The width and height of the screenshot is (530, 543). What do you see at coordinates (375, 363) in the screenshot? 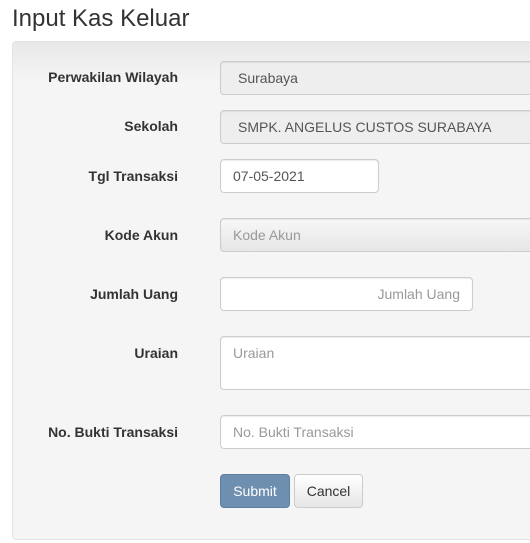
I see `uraian-textarea: Uraian` at bounding box center [375, 363].